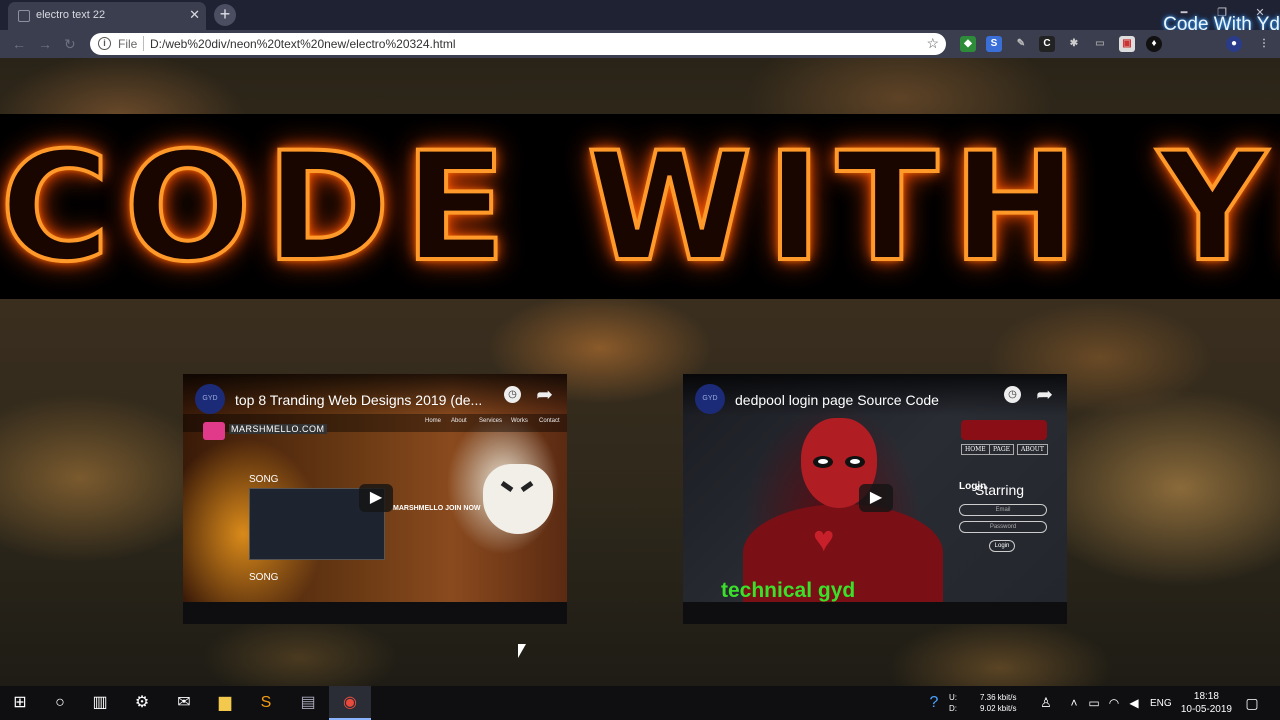 The width and height of the screenshot is (1280, 720). Describe the element at coordinates (1234, 44) in the screenshot. I see `profile-avatar: ●` at that location.